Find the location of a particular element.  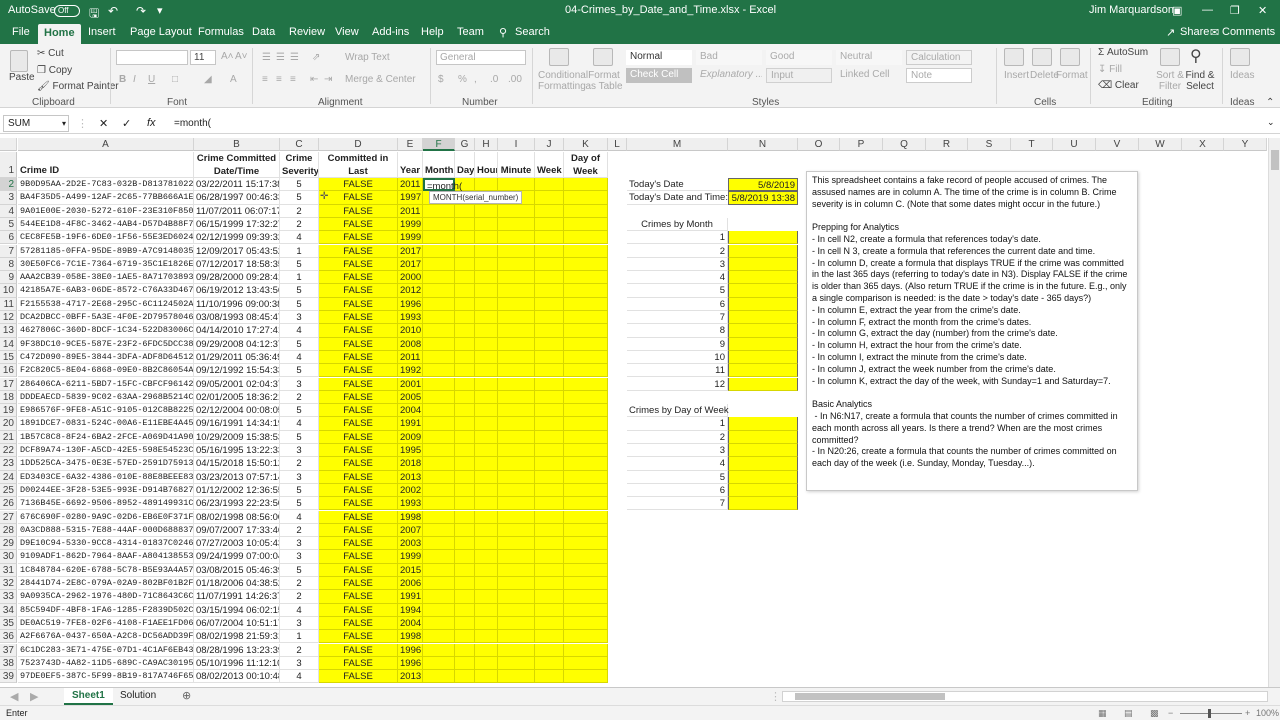

crime-id-cell: 9A01E00E-2030-5272-610F-23E310F85092 is located at coordinates (106, 211).